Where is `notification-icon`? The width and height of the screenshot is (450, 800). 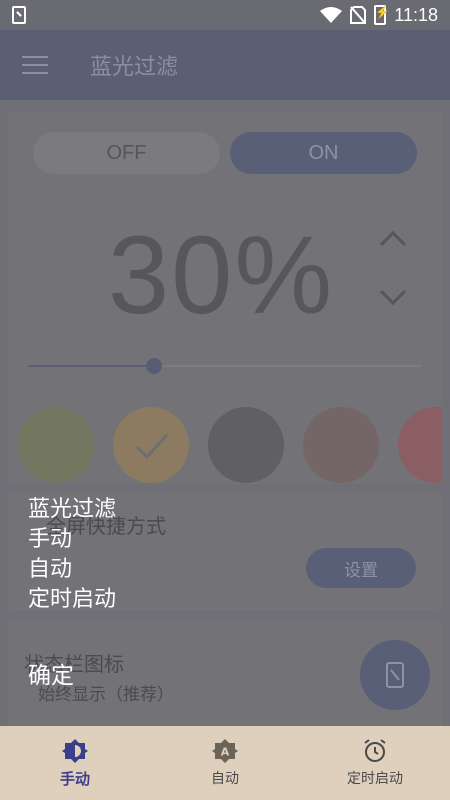 notification-icon is located at coordinates (19, 15).